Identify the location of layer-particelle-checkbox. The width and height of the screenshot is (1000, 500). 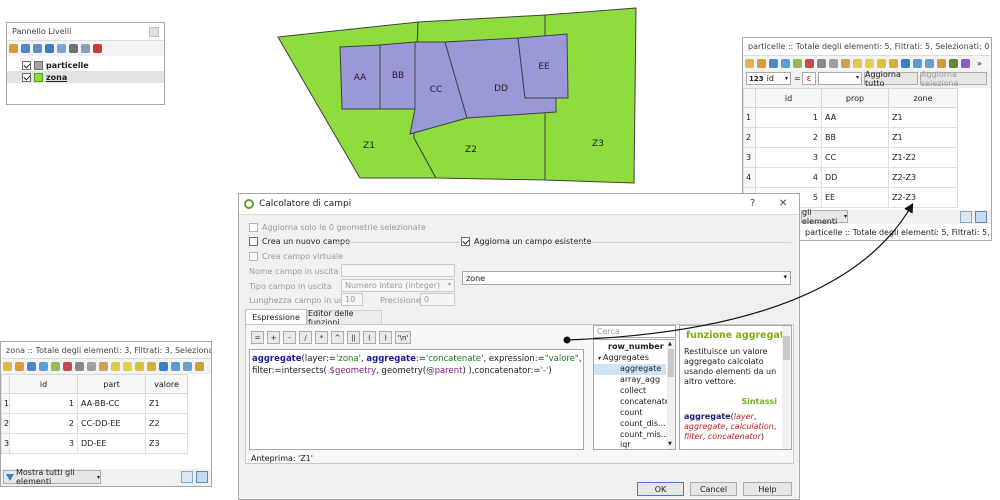
(26, 65).